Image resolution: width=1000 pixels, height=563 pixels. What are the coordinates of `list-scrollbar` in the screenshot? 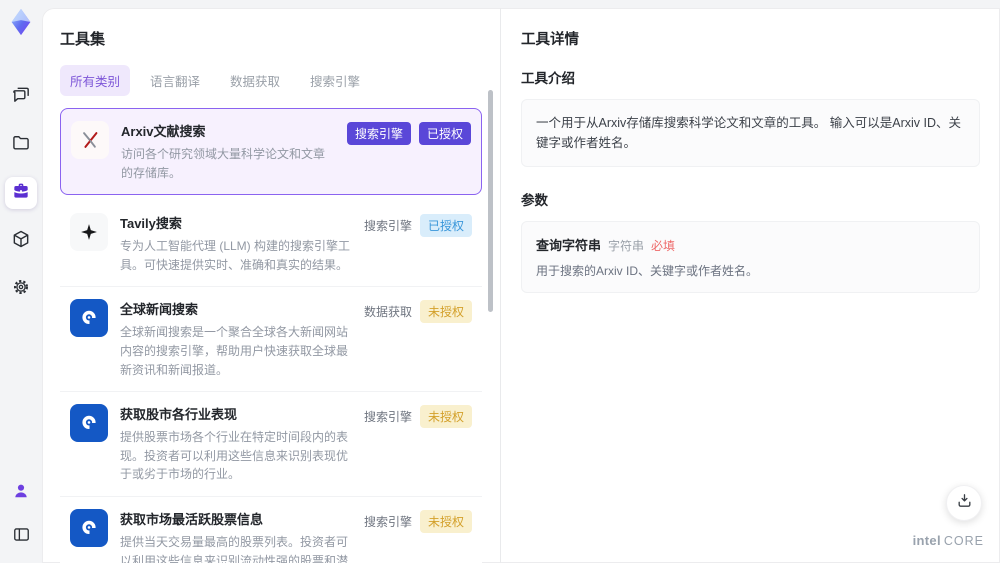 It's located at (490, 201).